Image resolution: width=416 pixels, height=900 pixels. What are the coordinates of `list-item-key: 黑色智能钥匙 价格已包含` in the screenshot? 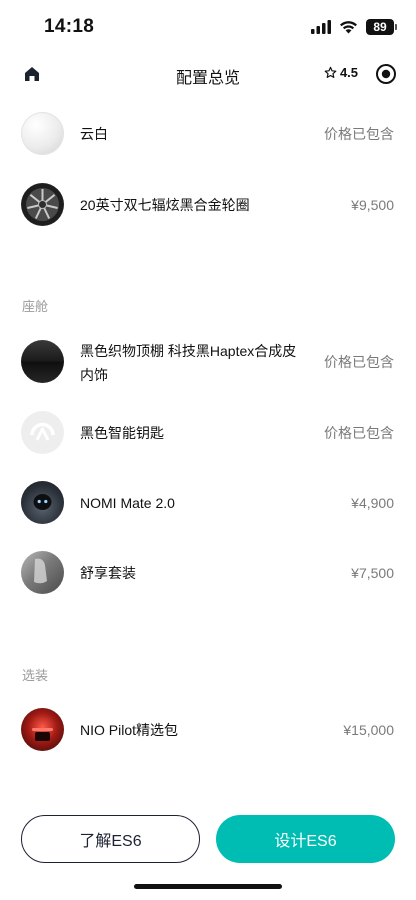 It's located at (208, 433).